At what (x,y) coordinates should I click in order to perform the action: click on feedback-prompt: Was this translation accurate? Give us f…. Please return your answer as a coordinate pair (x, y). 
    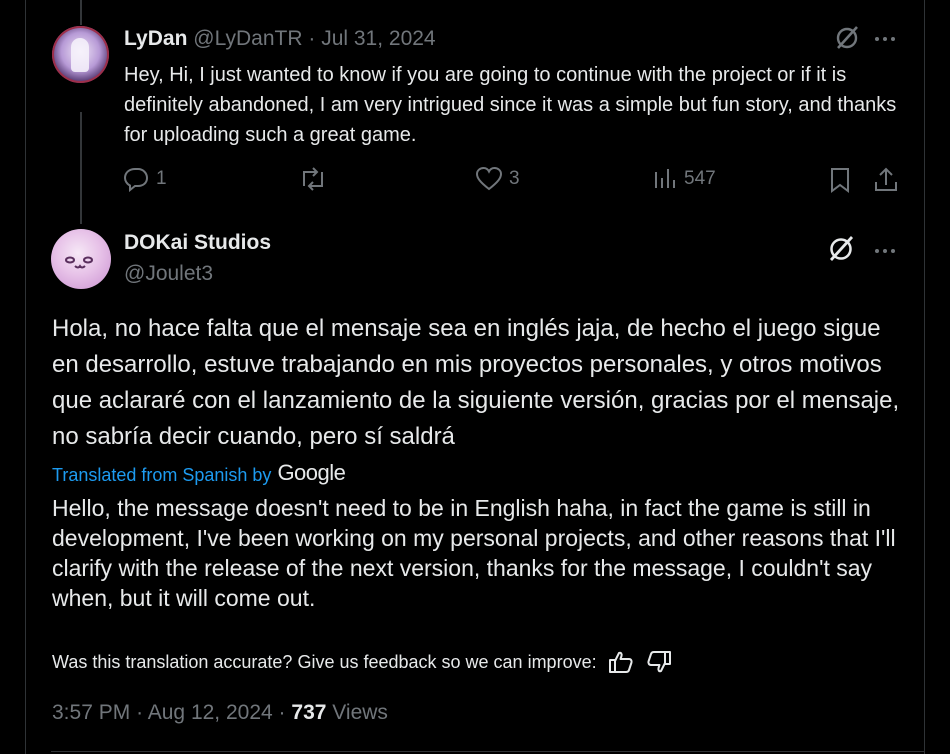
    Looking at the image, I should click on (324, 661).